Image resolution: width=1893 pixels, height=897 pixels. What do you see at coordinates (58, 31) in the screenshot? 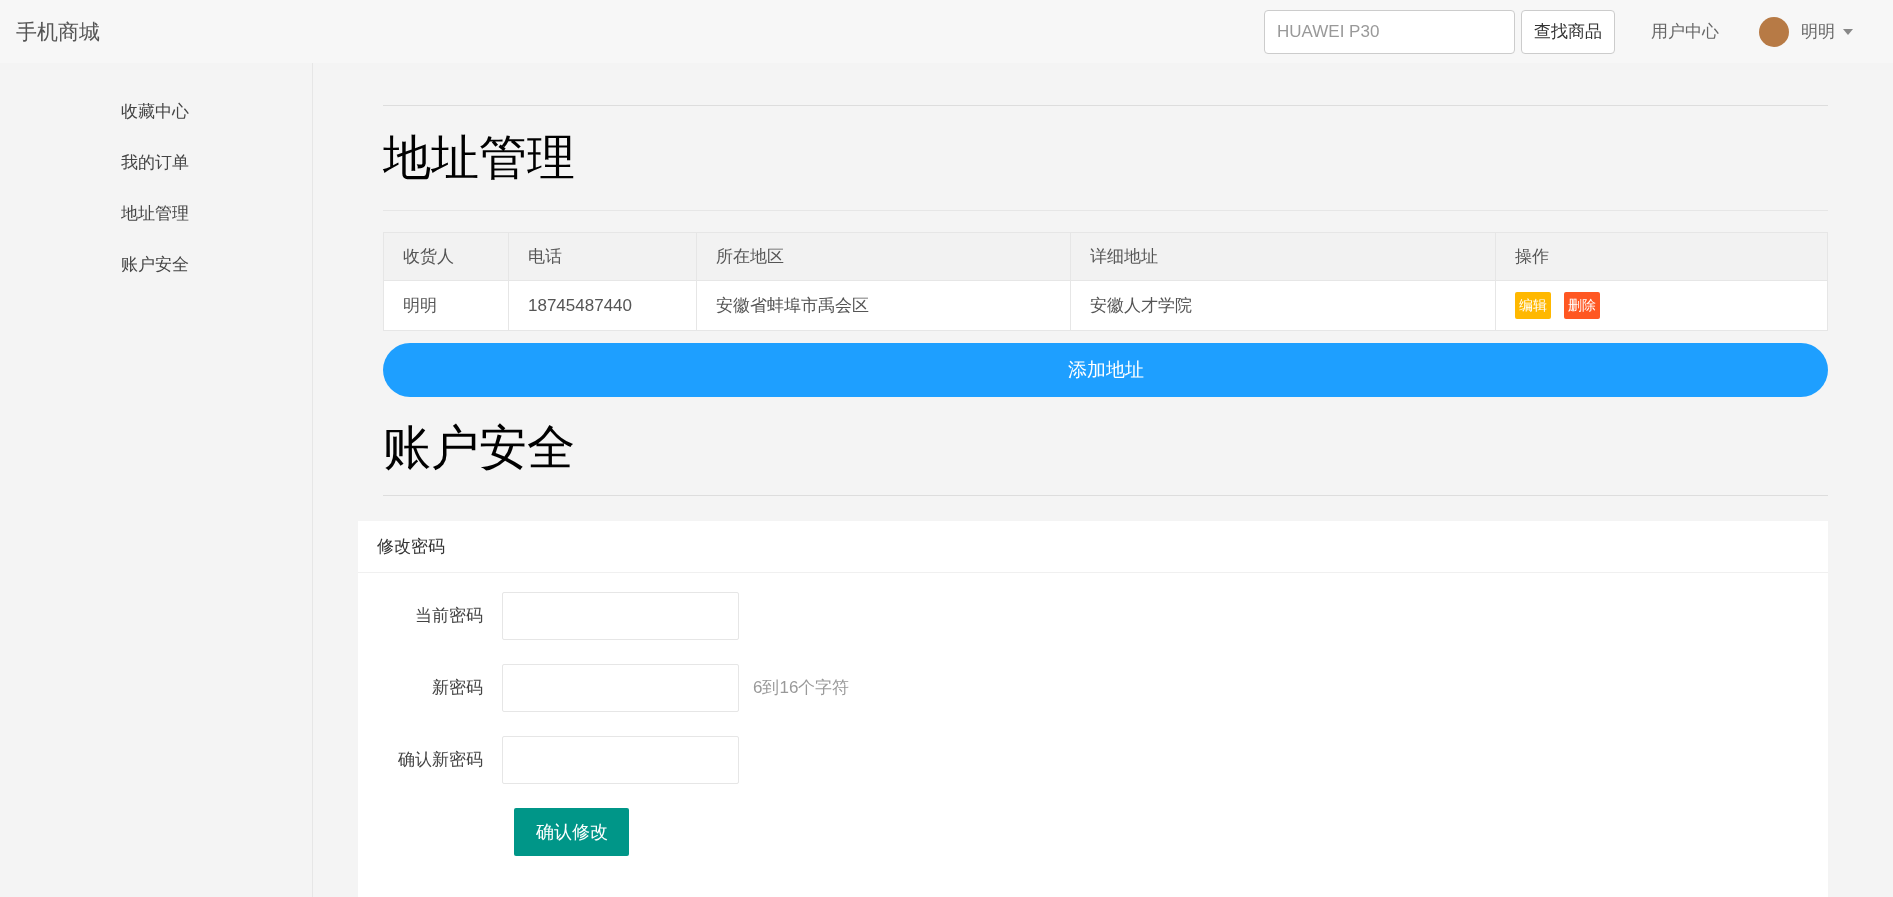
I see `logo-text: 手机商城` at bounding box center [58, 31].